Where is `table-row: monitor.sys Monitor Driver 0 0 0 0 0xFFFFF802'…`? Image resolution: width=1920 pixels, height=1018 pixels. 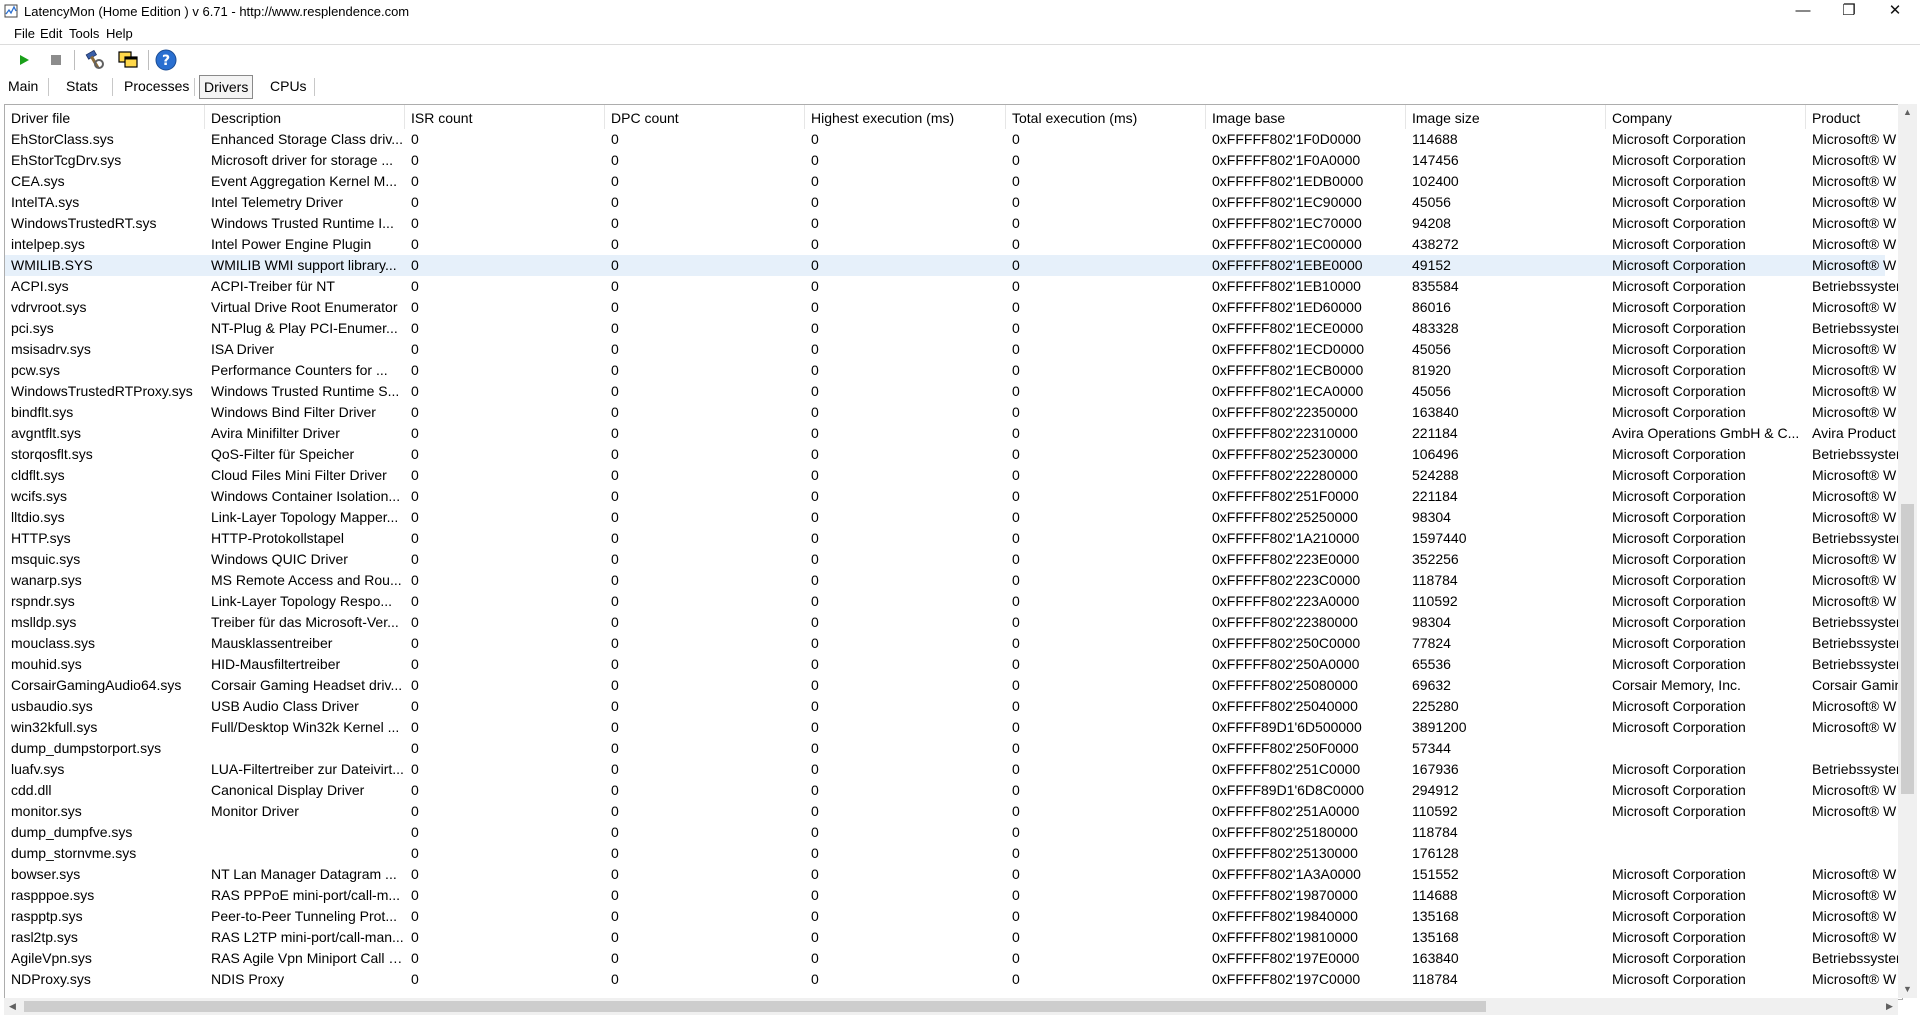 table-row: monitor.sys Monitor Driver 0 0 0 0 0xFFFFF802'… is located at coordinates (950, 811).